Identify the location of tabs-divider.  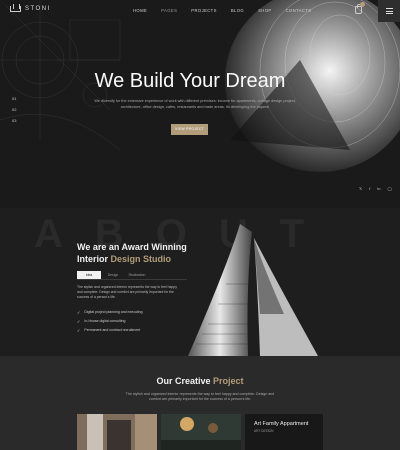
(132, 279).